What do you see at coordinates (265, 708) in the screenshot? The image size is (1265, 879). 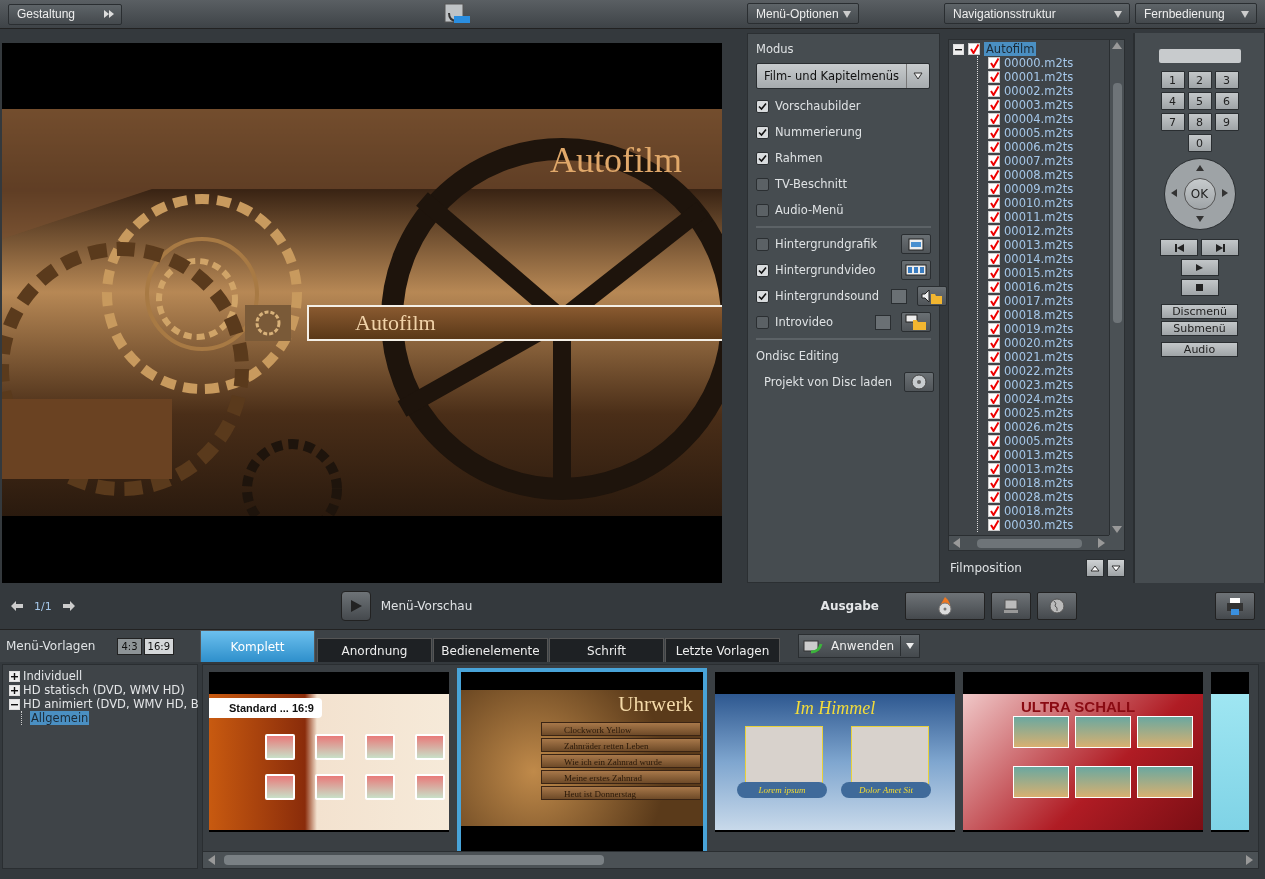 I see `template-title: Standard ... 16:9` at bounding box center [265, 708].